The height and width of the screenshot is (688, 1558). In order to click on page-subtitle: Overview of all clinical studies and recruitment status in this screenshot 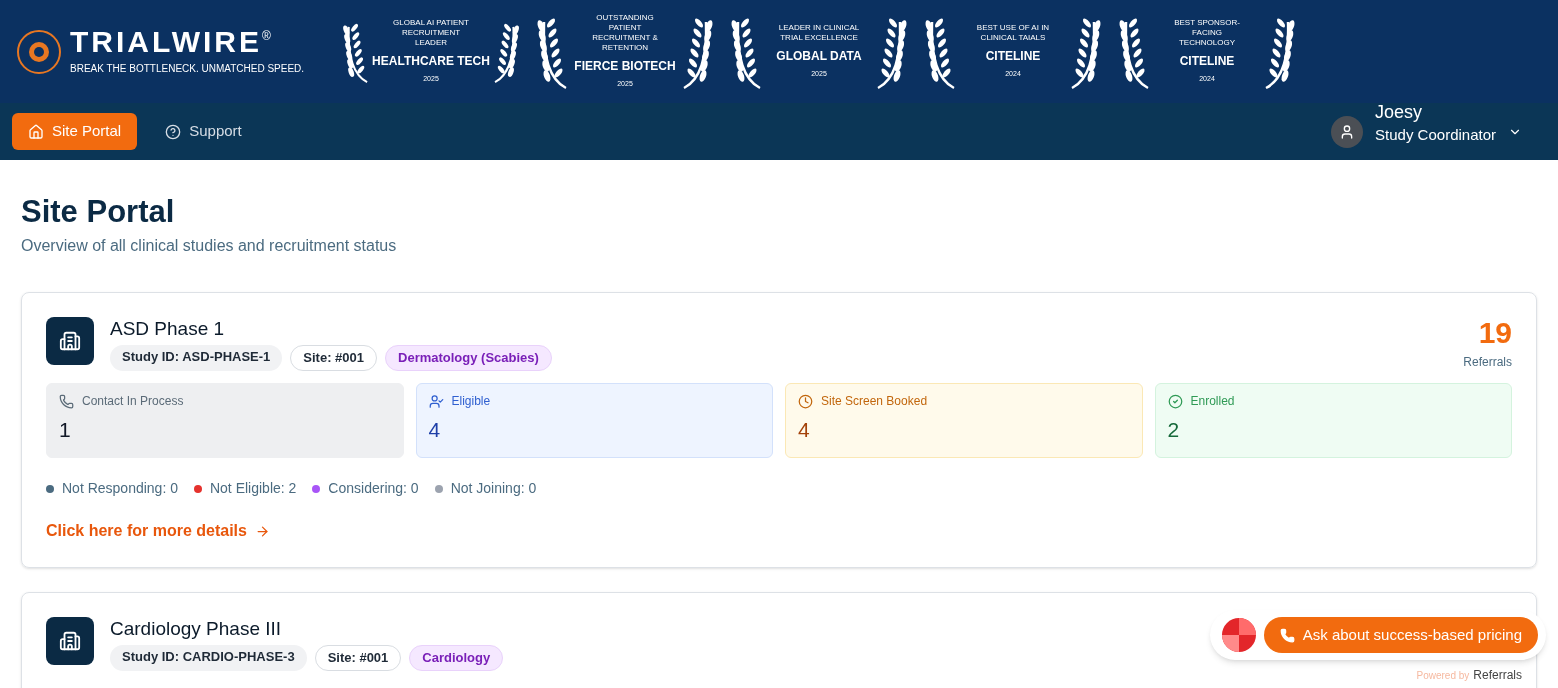, I will do `click(209, 246)`.